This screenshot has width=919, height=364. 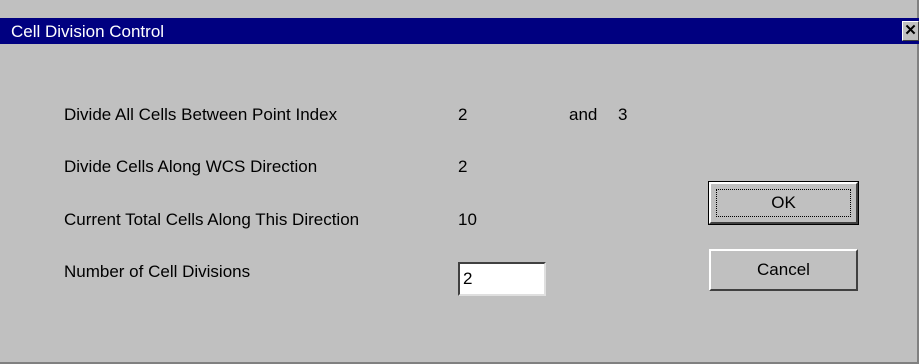 I want to click on point-index-from-value: 2, so click(x=463, y=114).